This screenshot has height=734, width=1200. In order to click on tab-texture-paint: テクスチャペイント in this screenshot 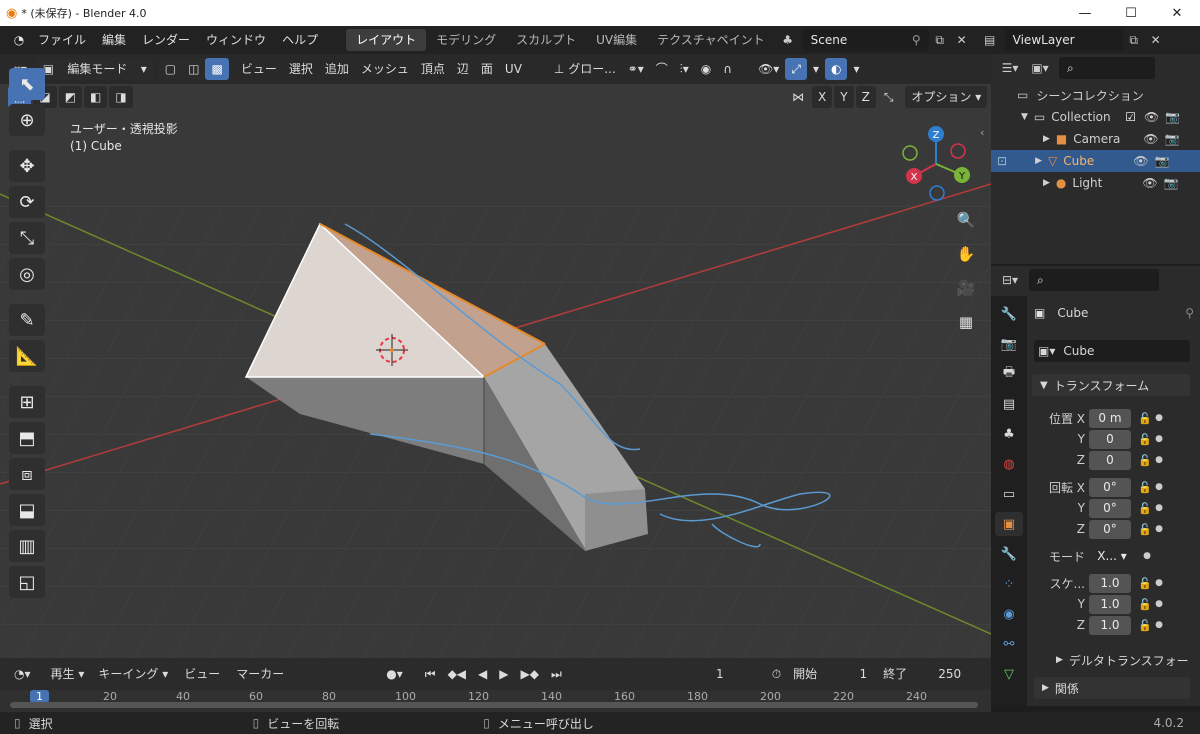, I will do `click(711, 40)`.